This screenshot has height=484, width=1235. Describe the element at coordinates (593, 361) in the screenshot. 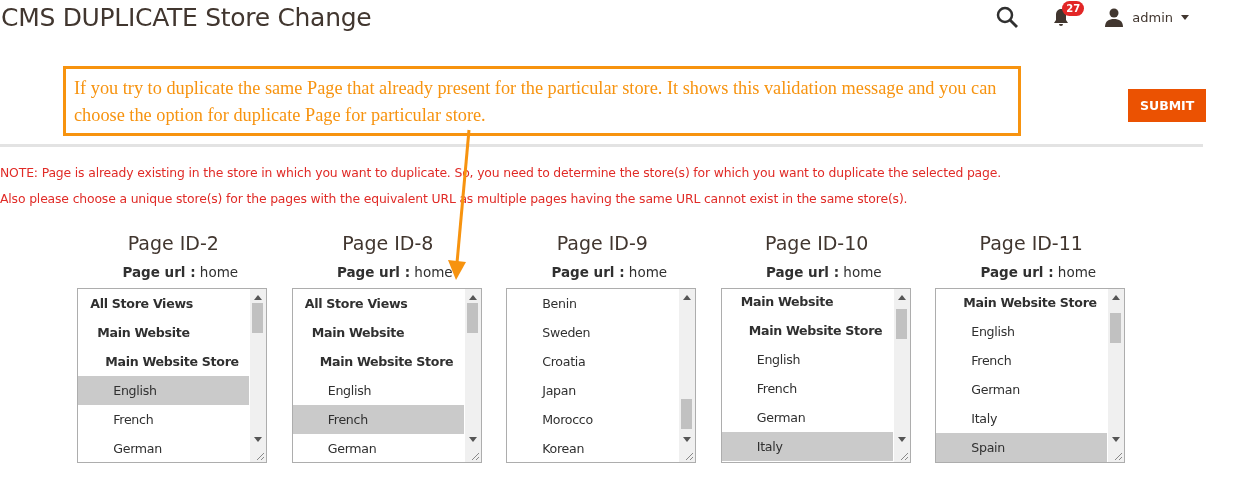

I see `store-option: Croatia` at that location.